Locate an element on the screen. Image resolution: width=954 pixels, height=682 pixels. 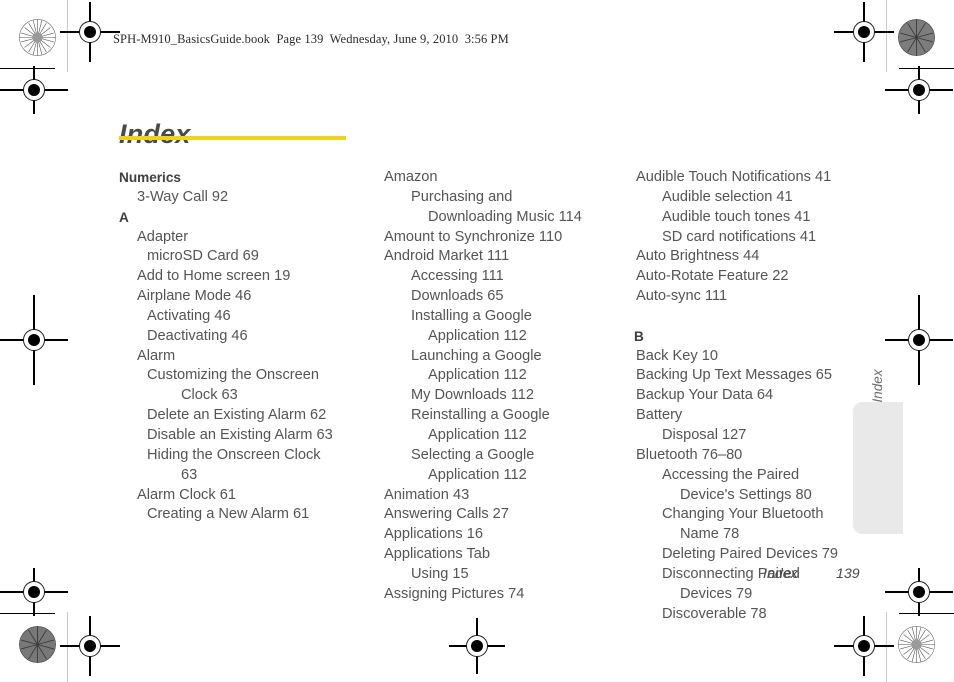
index-entry-level1: Auto-Rotate Feature 22 is located at coordinates (712, 276).